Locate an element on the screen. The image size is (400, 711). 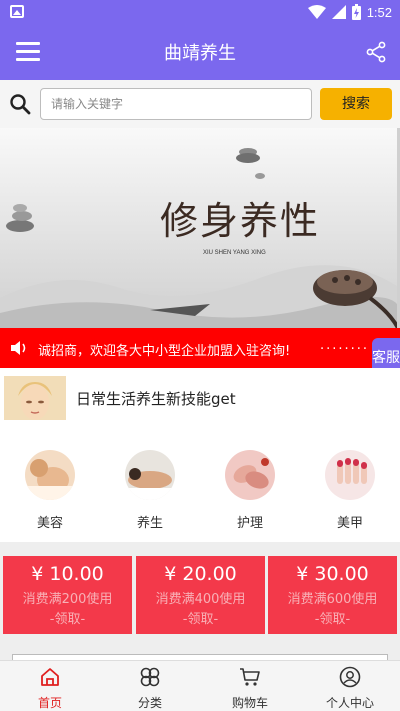
headline-item: 日常生活养生新技能get is located at coordinates (200, 399).